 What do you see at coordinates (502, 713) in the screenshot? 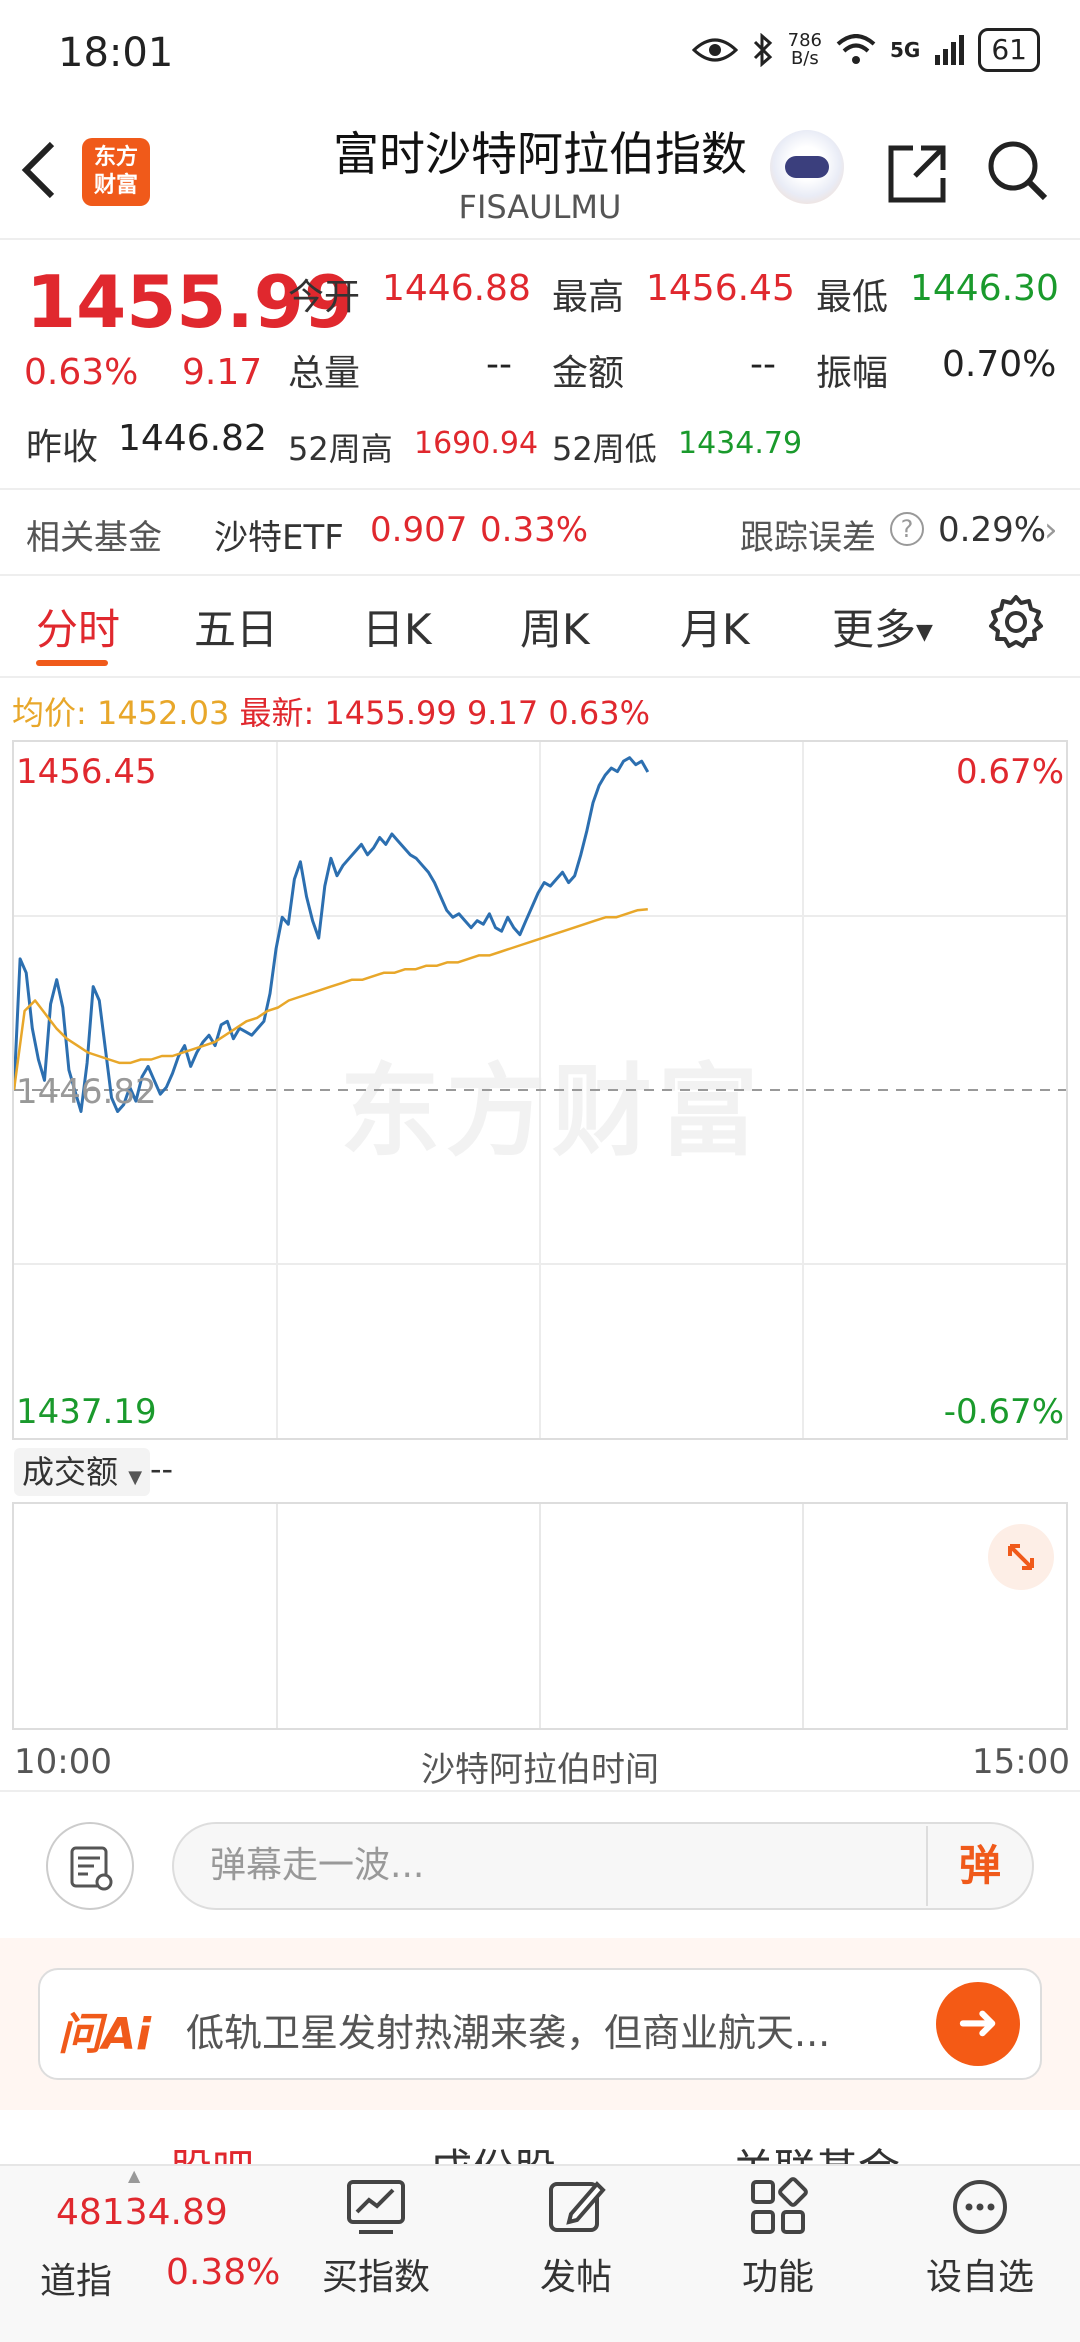
I see `latest-change: 9.17` at bounding box center [502, 713].